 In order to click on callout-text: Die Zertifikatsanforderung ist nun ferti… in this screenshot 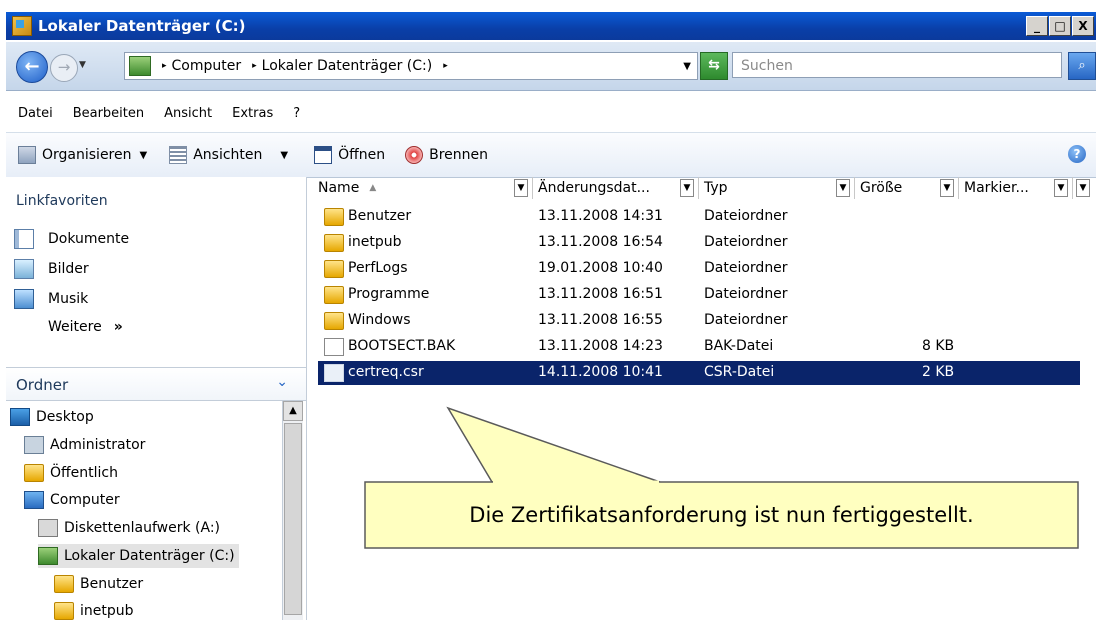, I will do `click(721, 515)`.